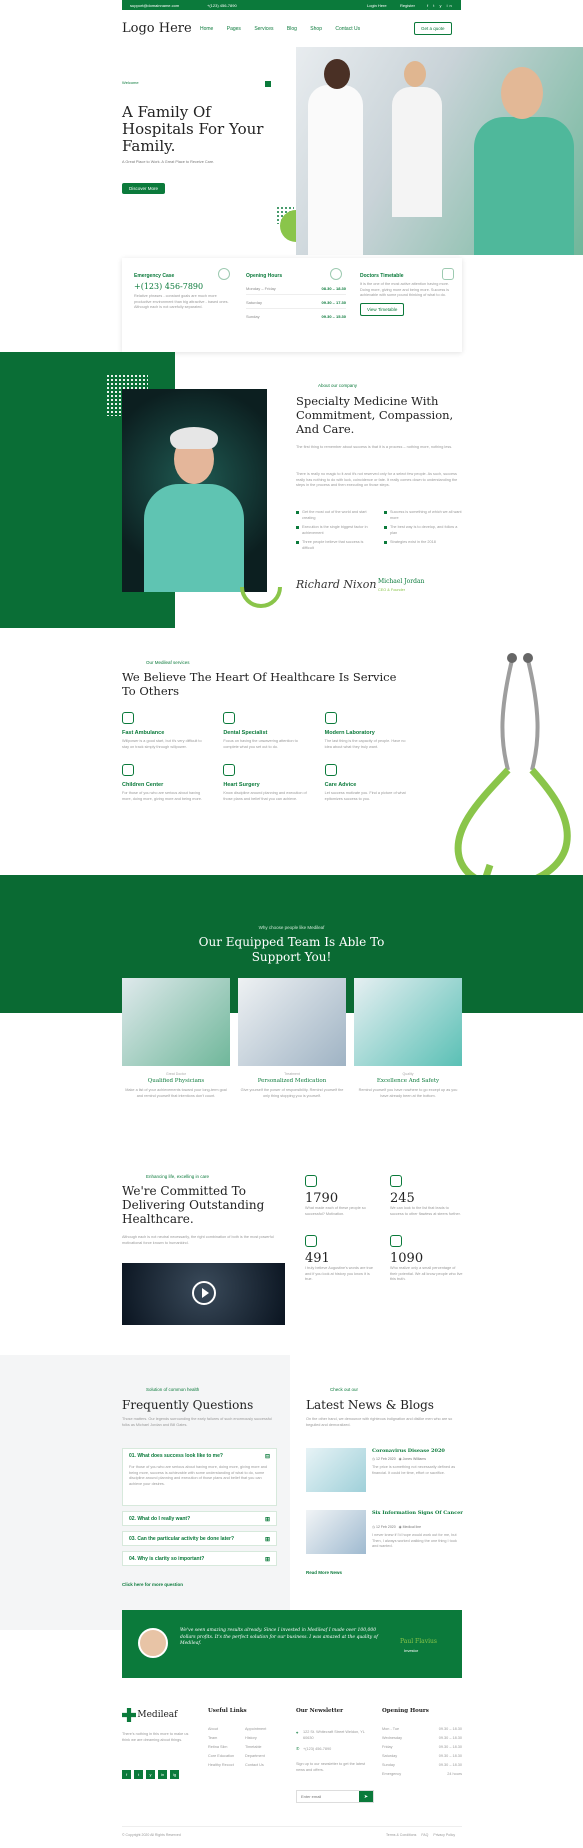 The width and height of the screenshot is (583, 1848). I want to click on faq-question: 04. Why is clarity so important?, so click(166, 1559).